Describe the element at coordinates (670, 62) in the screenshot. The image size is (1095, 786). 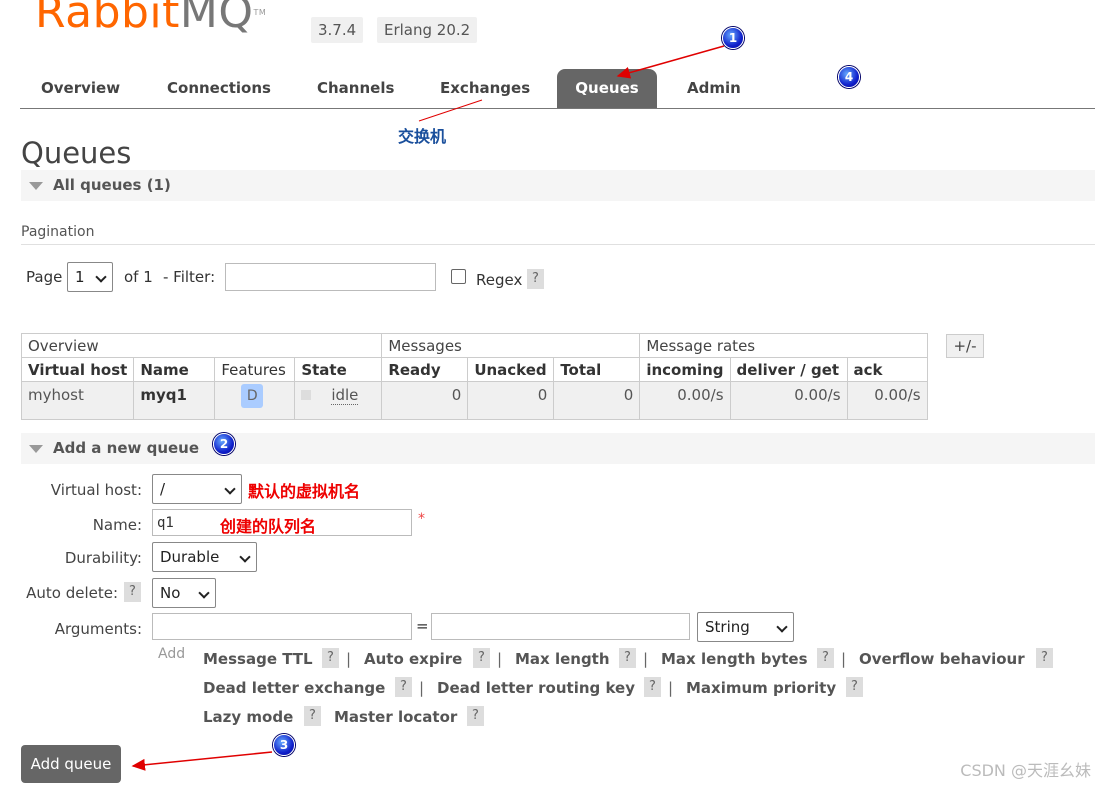
I see `arrow-to-queues-tab` at that location.